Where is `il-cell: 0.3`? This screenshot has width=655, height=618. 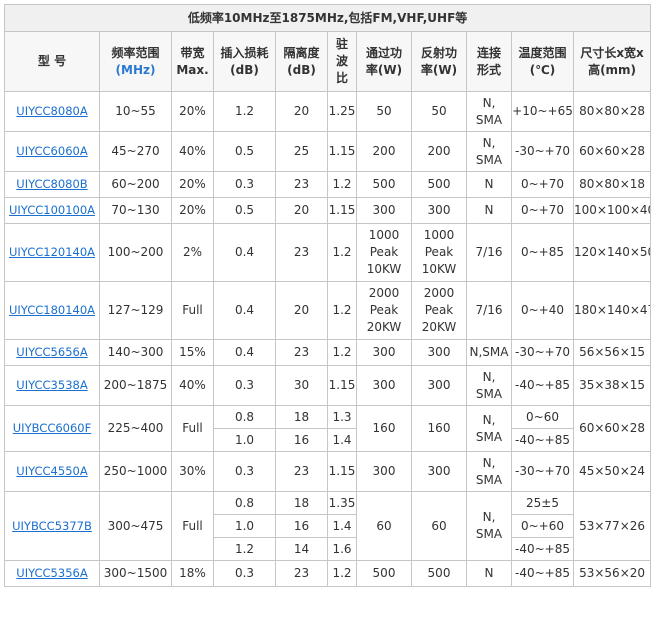 il-cell: 0.3 is located at coordinates (244, 385).